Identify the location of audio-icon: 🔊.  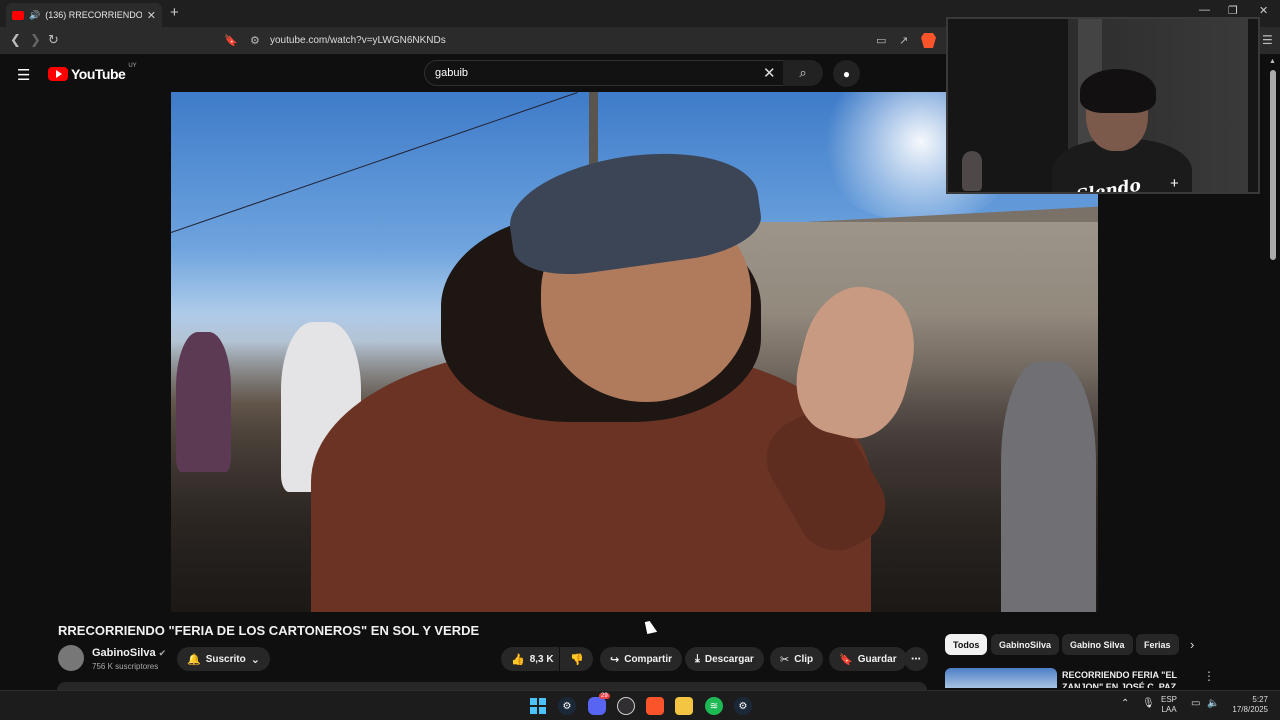
(34, 15).